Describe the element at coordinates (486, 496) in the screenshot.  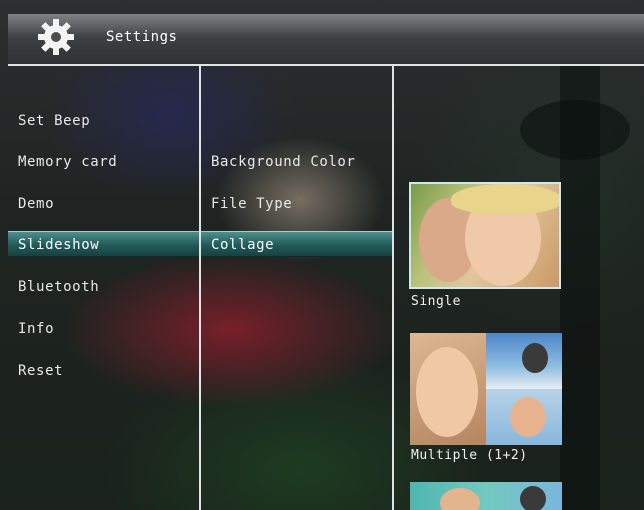
I see `option-next-thumbnail` at that location.